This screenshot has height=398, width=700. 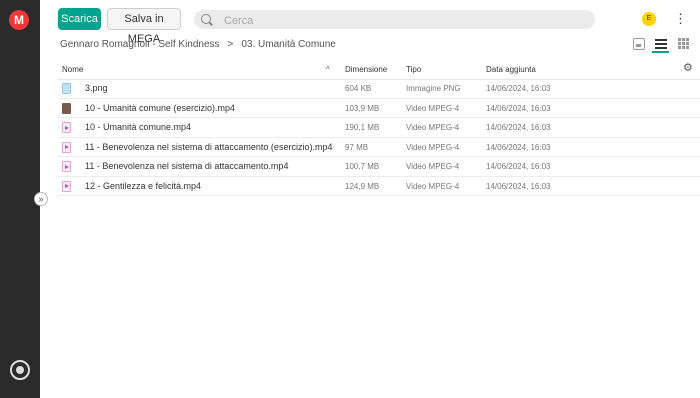 I want to click on file-type: Immagine PNG, so click(x=433, y=88).